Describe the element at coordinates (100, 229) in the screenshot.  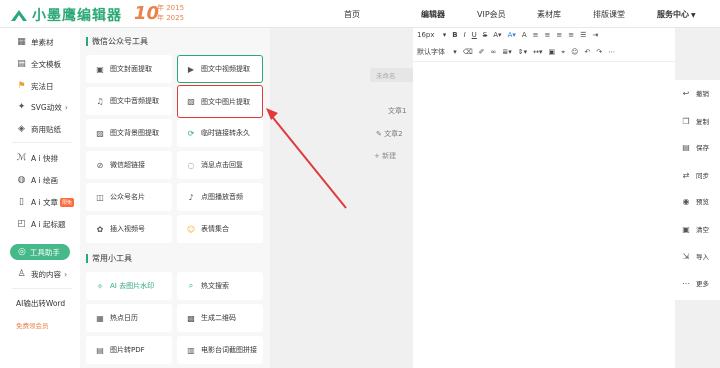
I see `channel-icon: ✿` at that location.